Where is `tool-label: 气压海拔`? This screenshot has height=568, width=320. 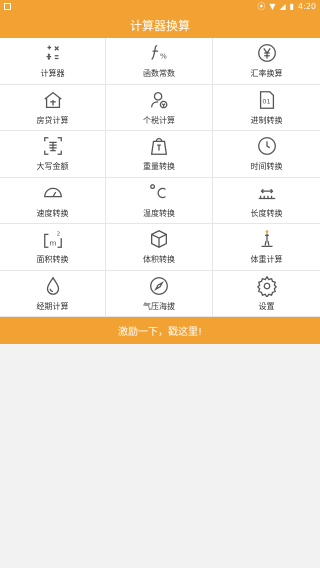 tool-label: 气压海拔 is located at coordinates (159, 306).